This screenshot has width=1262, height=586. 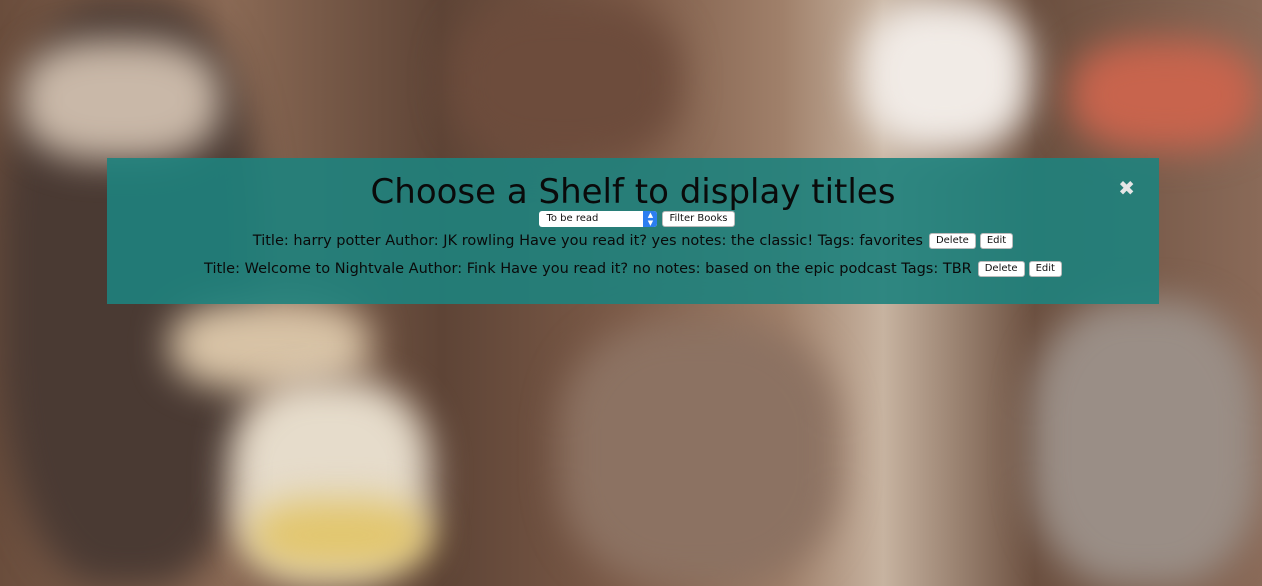 What do you see at coordinates (698, 219) in the screenshot?
I see `filter-books-button: Filter Books` at bounding box center [698, 219].